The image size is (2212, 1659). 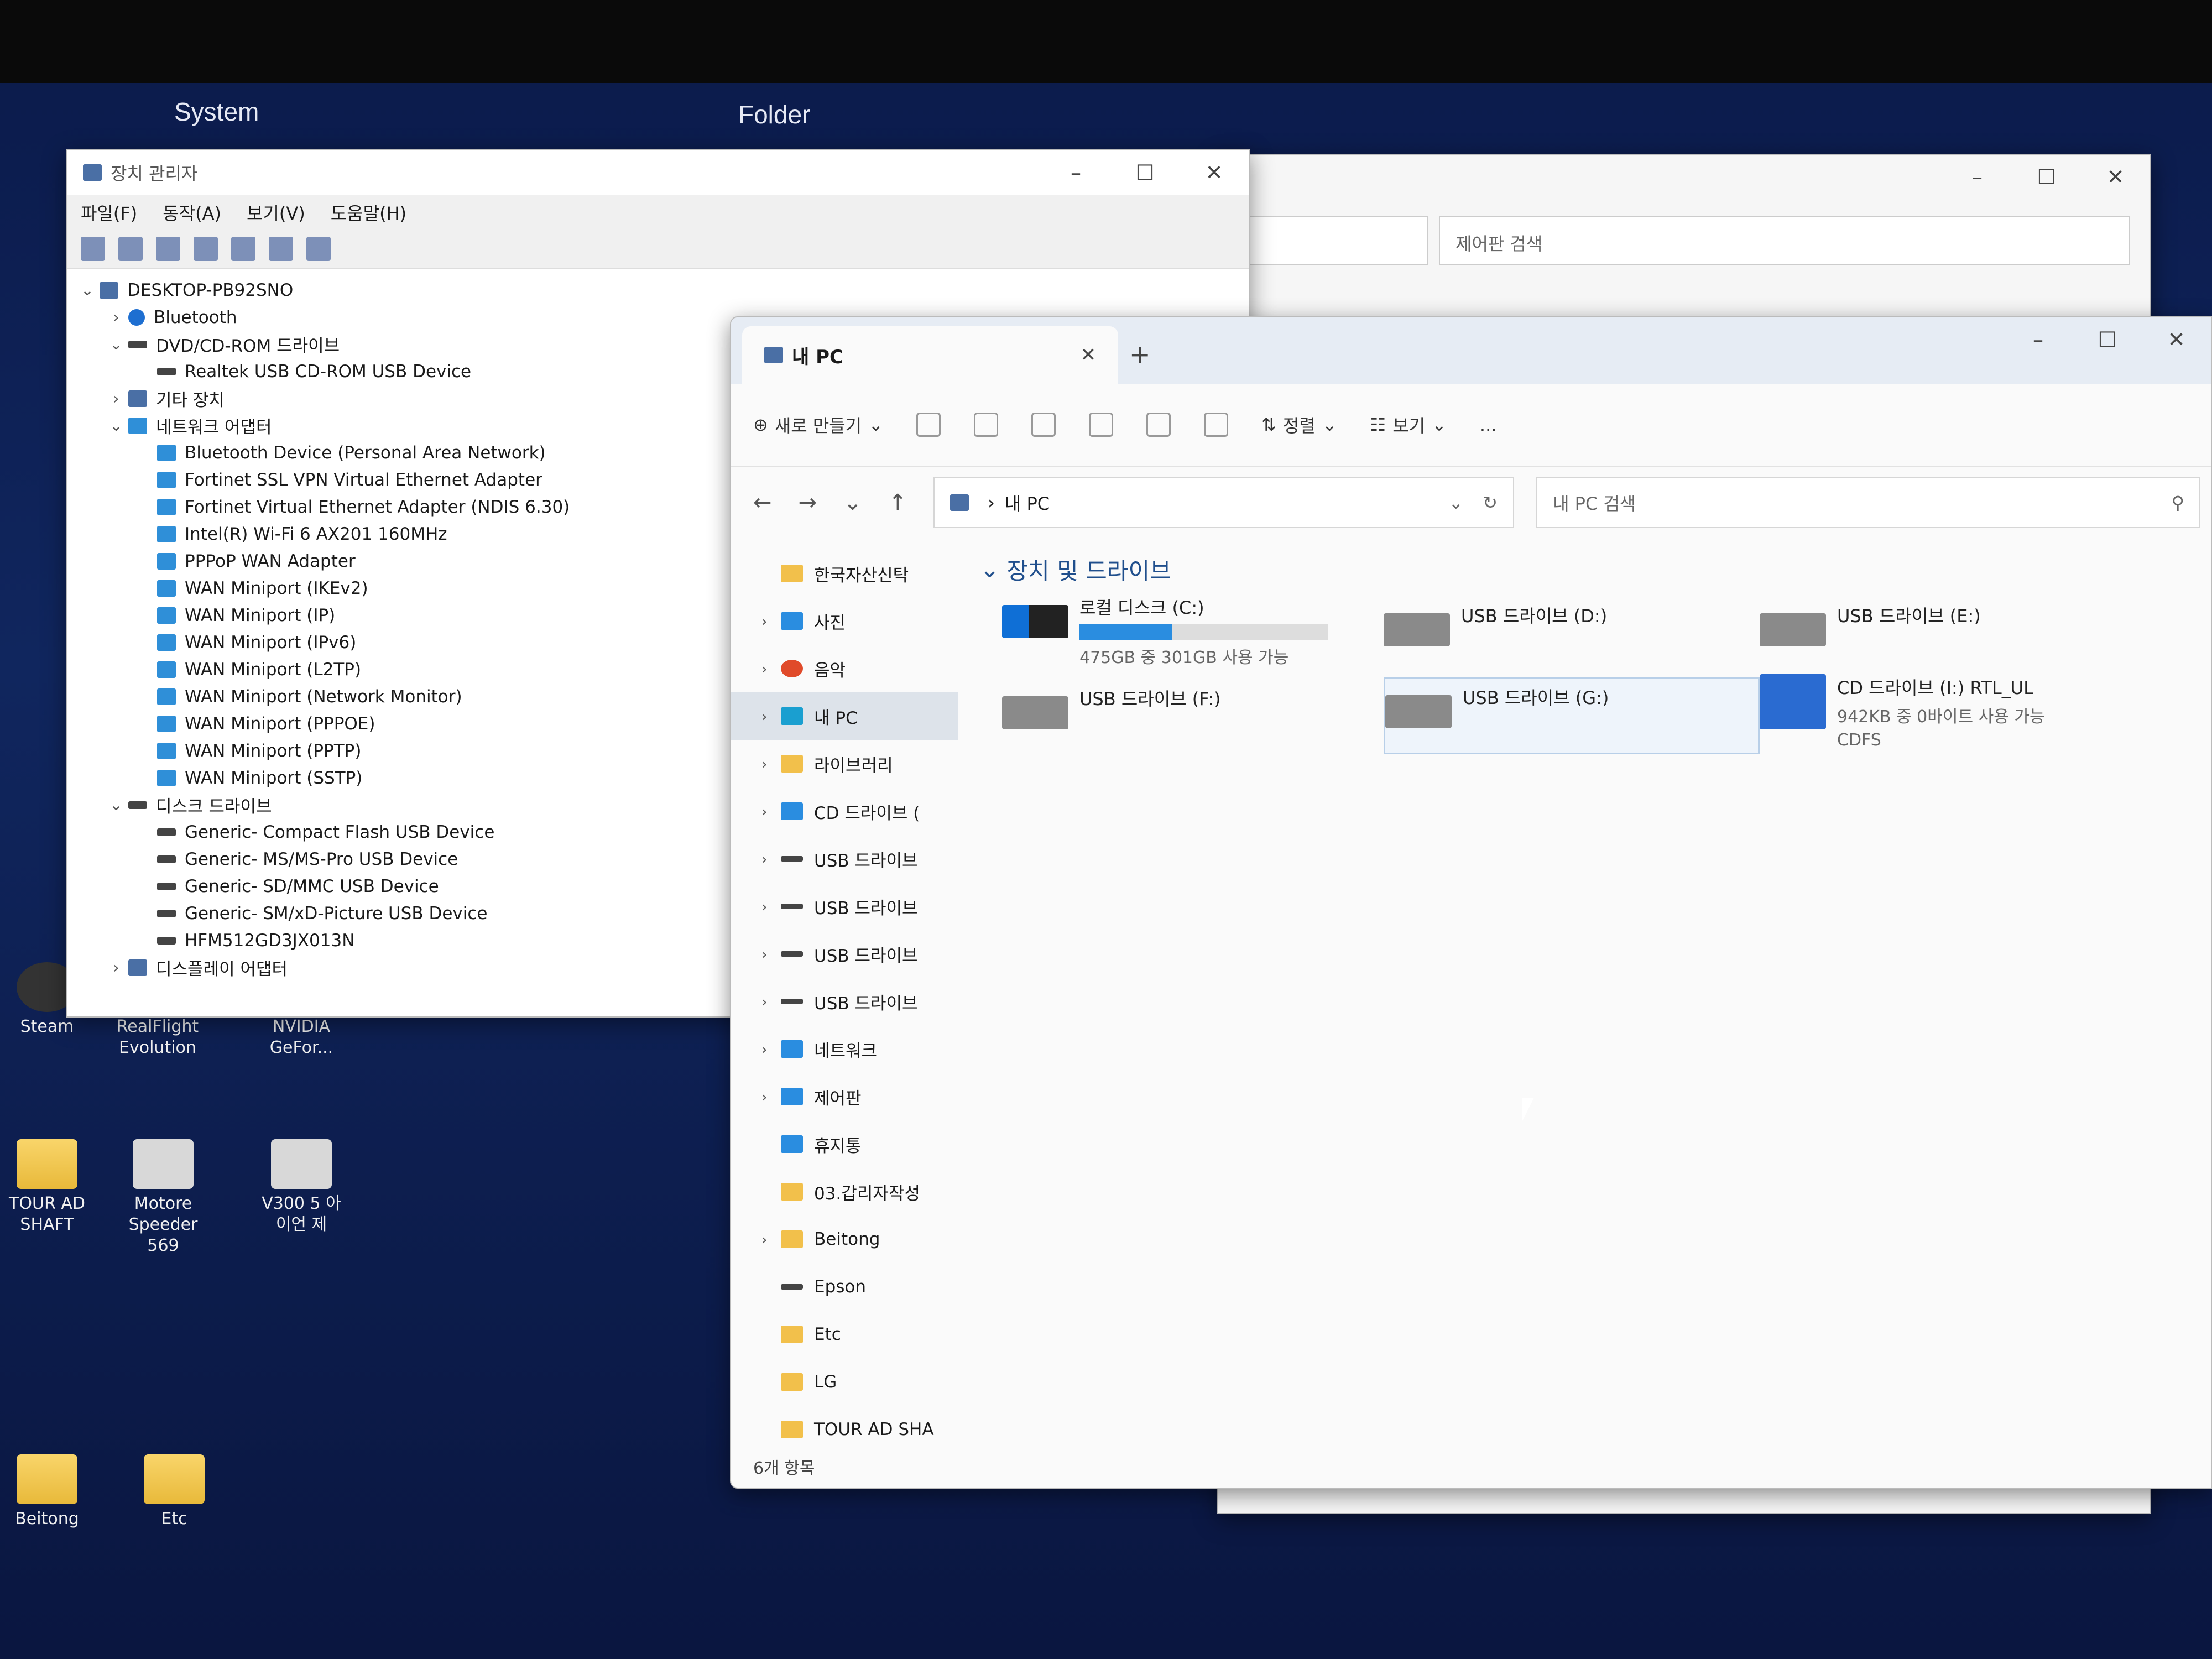 I want to click on back-arrow-icon: ←, so click(x=763, y=503).